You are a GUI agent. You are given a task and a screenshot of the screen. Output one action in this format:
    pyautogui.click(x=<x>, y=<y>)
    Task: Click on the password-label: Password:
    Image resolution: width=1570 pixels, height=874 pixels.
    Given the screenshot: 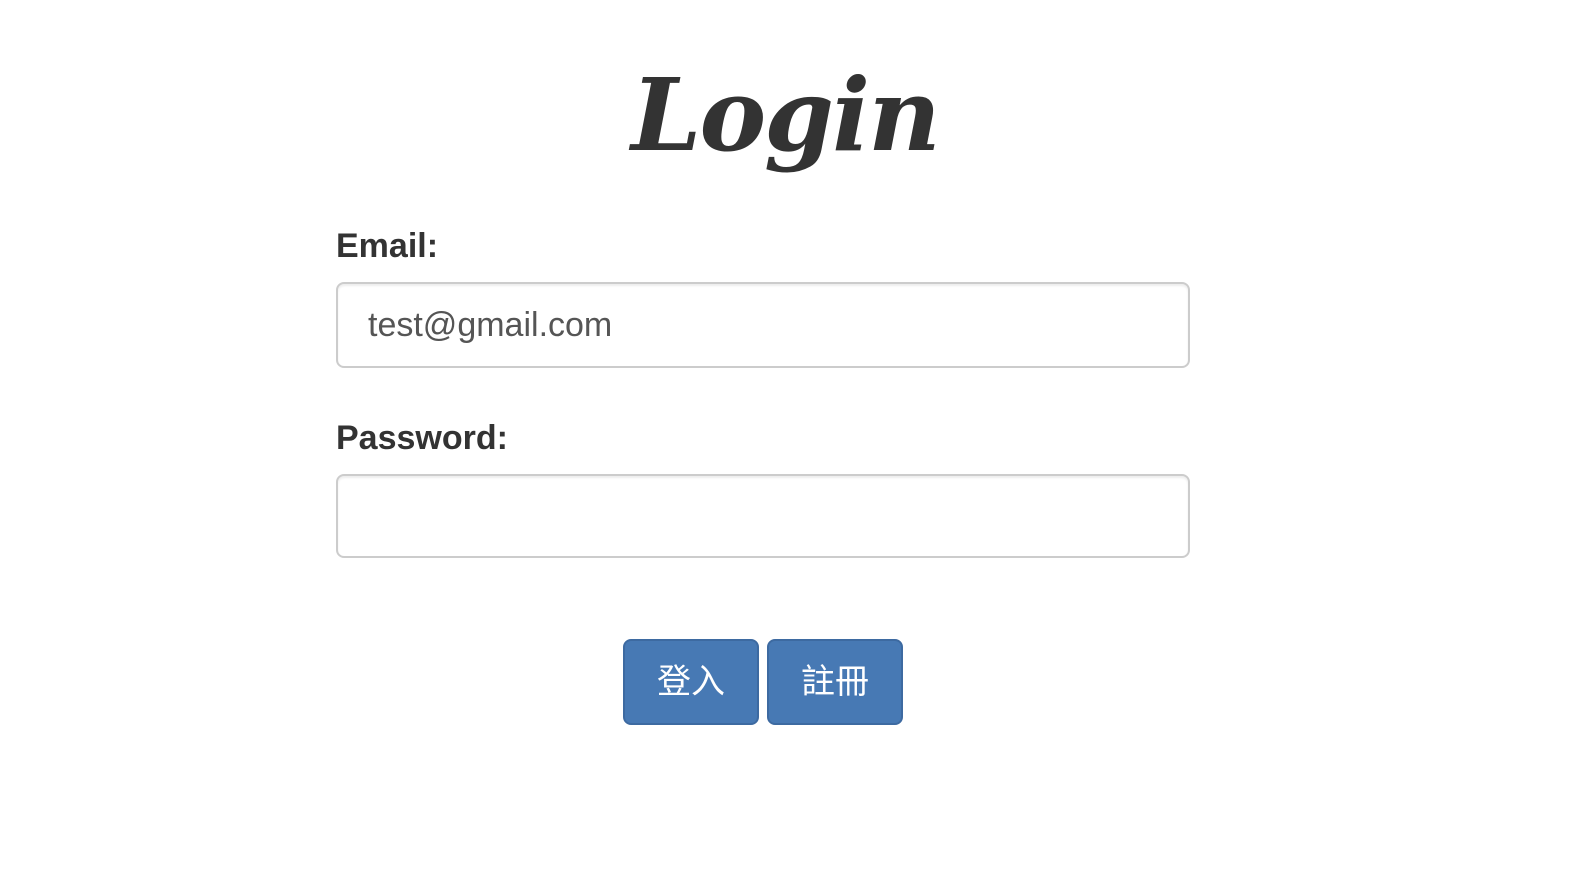 What is the action you would take?
    pyautogui.click(x=422, y=438)
    